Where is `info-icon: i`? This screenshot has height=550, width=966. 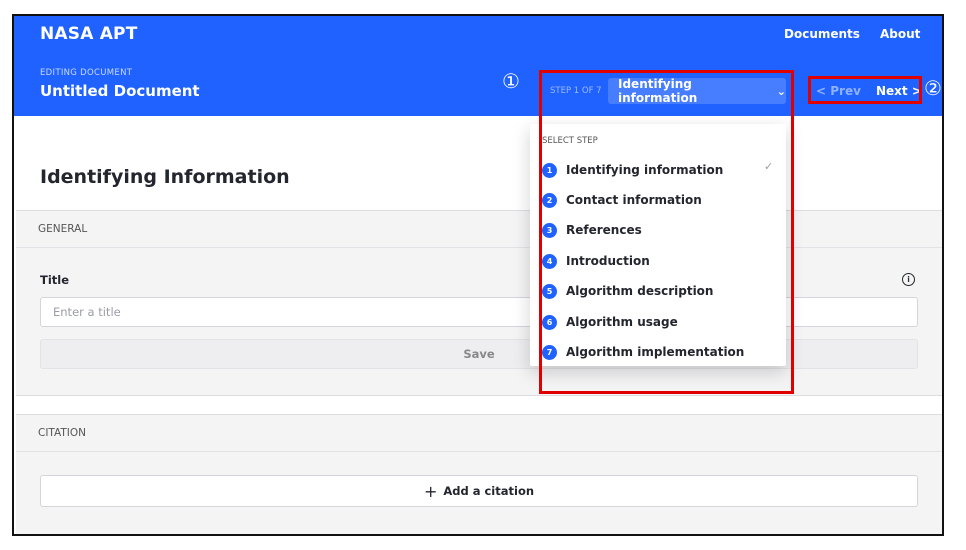
info-icon: i is located at coordinates (908, 279).